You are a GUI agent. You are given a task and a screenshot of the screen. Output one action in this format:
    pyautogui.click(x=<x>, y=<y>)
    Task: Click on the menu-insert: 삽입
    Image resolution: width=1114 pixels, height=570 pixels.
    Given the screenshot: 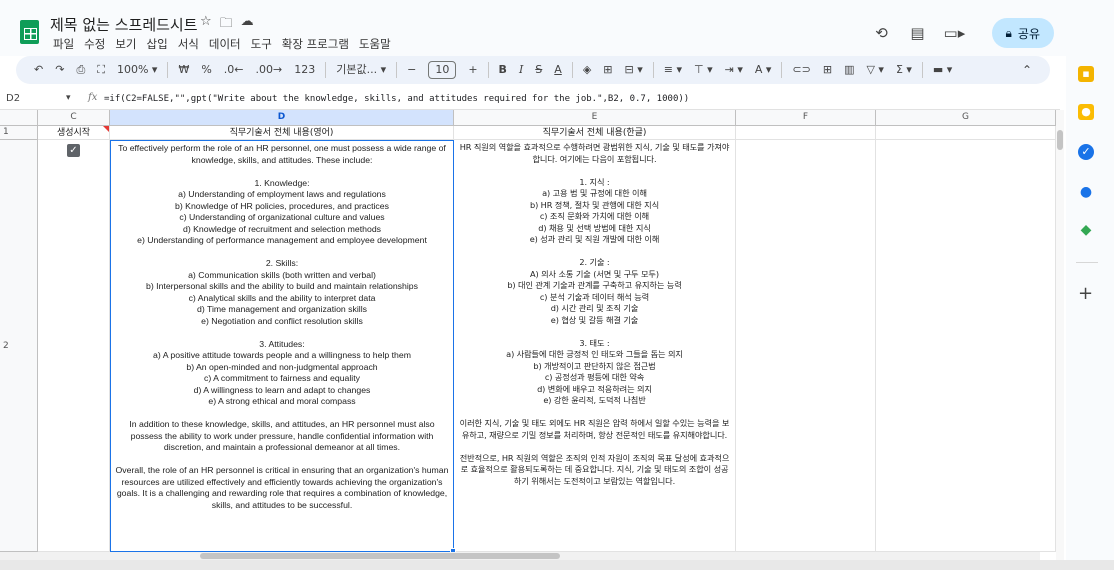 What is the action you would take?
    pyautogui.click(x=157, y=44)
    